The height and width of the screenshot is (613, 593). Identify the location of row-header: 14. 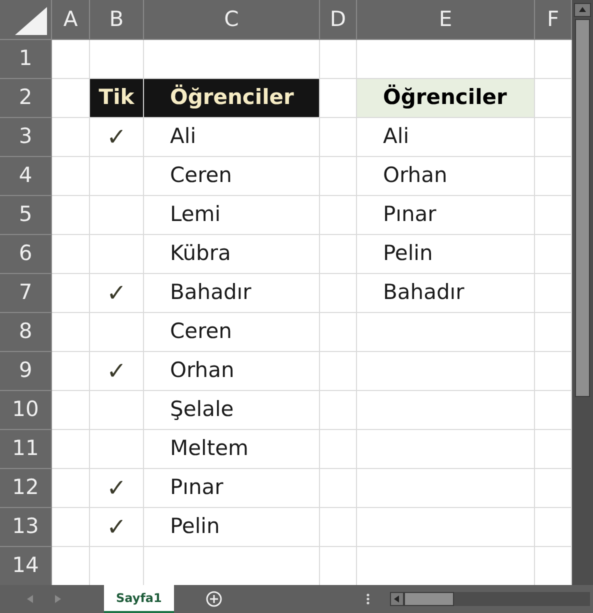
(26, 566).